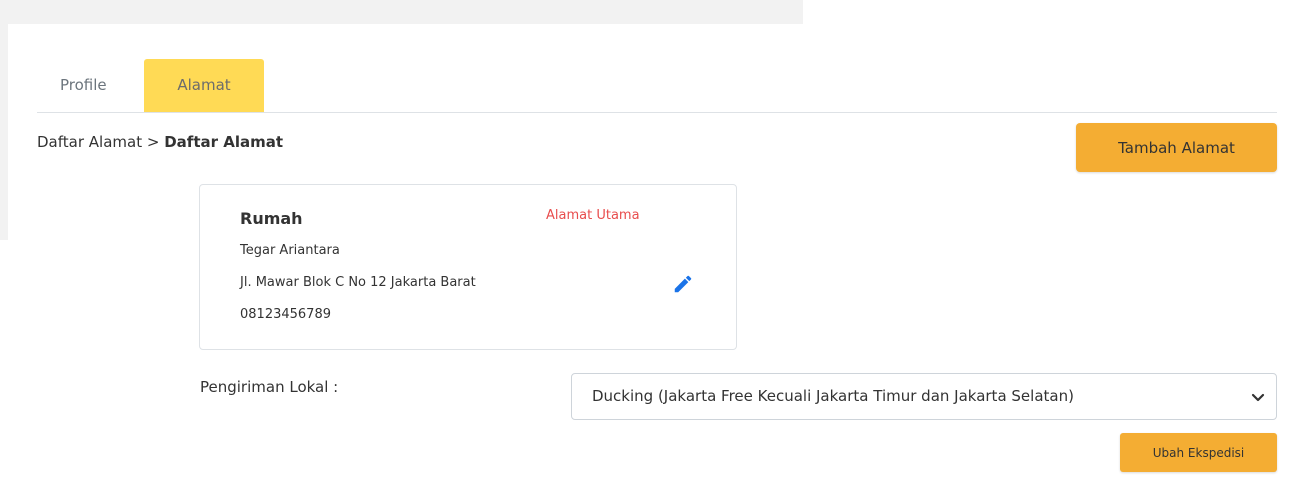 This screenshot has width=1314, height=497. Describe the element at coordinates (204, 85) in the screenshot. I see `tab-alamat: Alamat` at that location.